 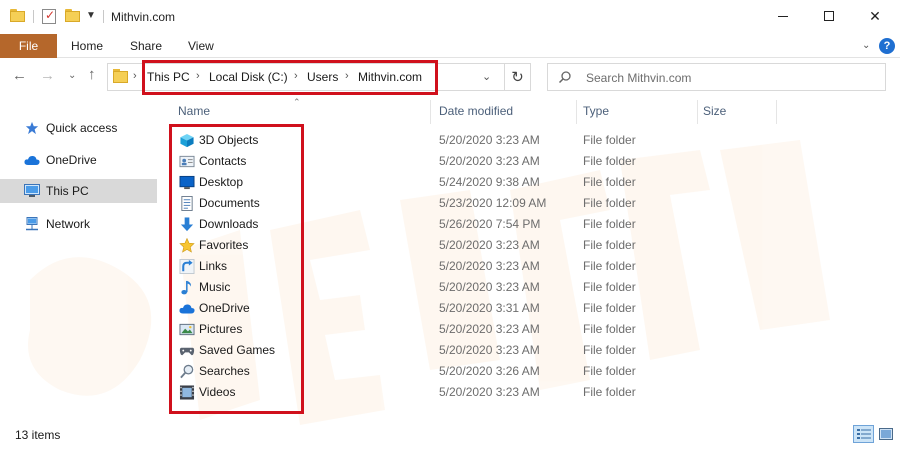 What do you see at coordinates (32, 128) in the screenshot?
I see `star-icon` at bounding box center [32, 128].